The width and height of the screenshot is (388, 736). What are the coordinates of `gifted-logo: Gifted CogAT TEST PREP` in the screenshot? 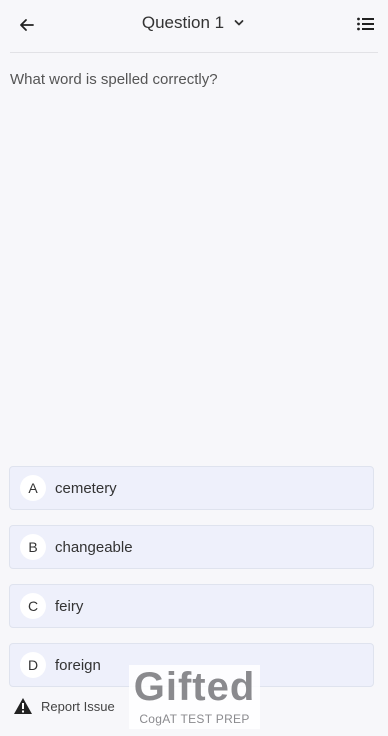 It's located at (194, 697).